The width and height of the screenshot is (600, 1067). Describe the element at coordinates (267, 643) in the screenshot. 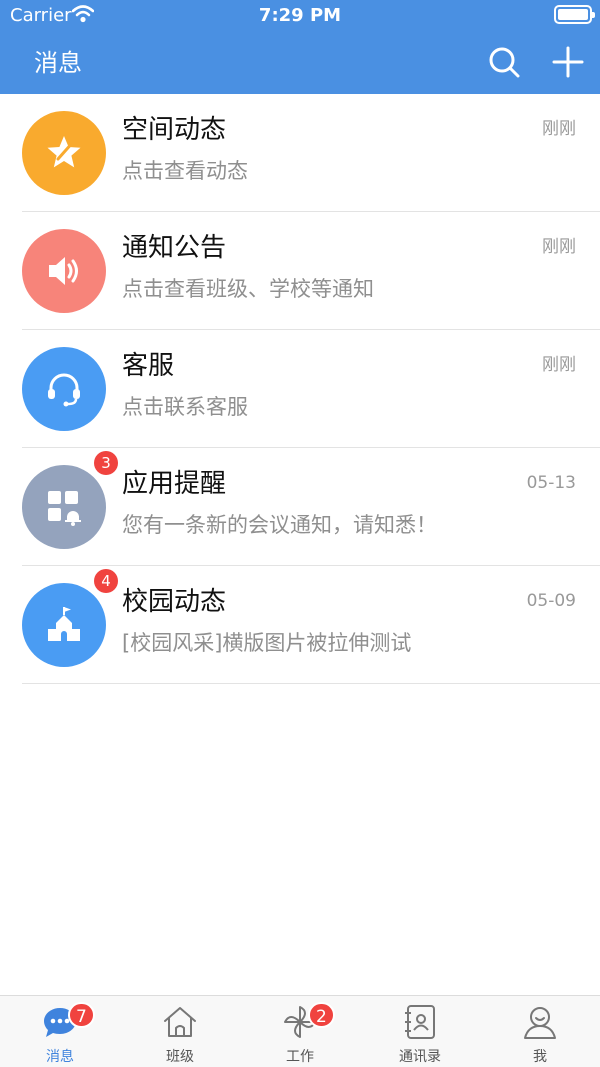

I see `message-subtitle: [校园风采]横版图片被拉伸测试` at that location.